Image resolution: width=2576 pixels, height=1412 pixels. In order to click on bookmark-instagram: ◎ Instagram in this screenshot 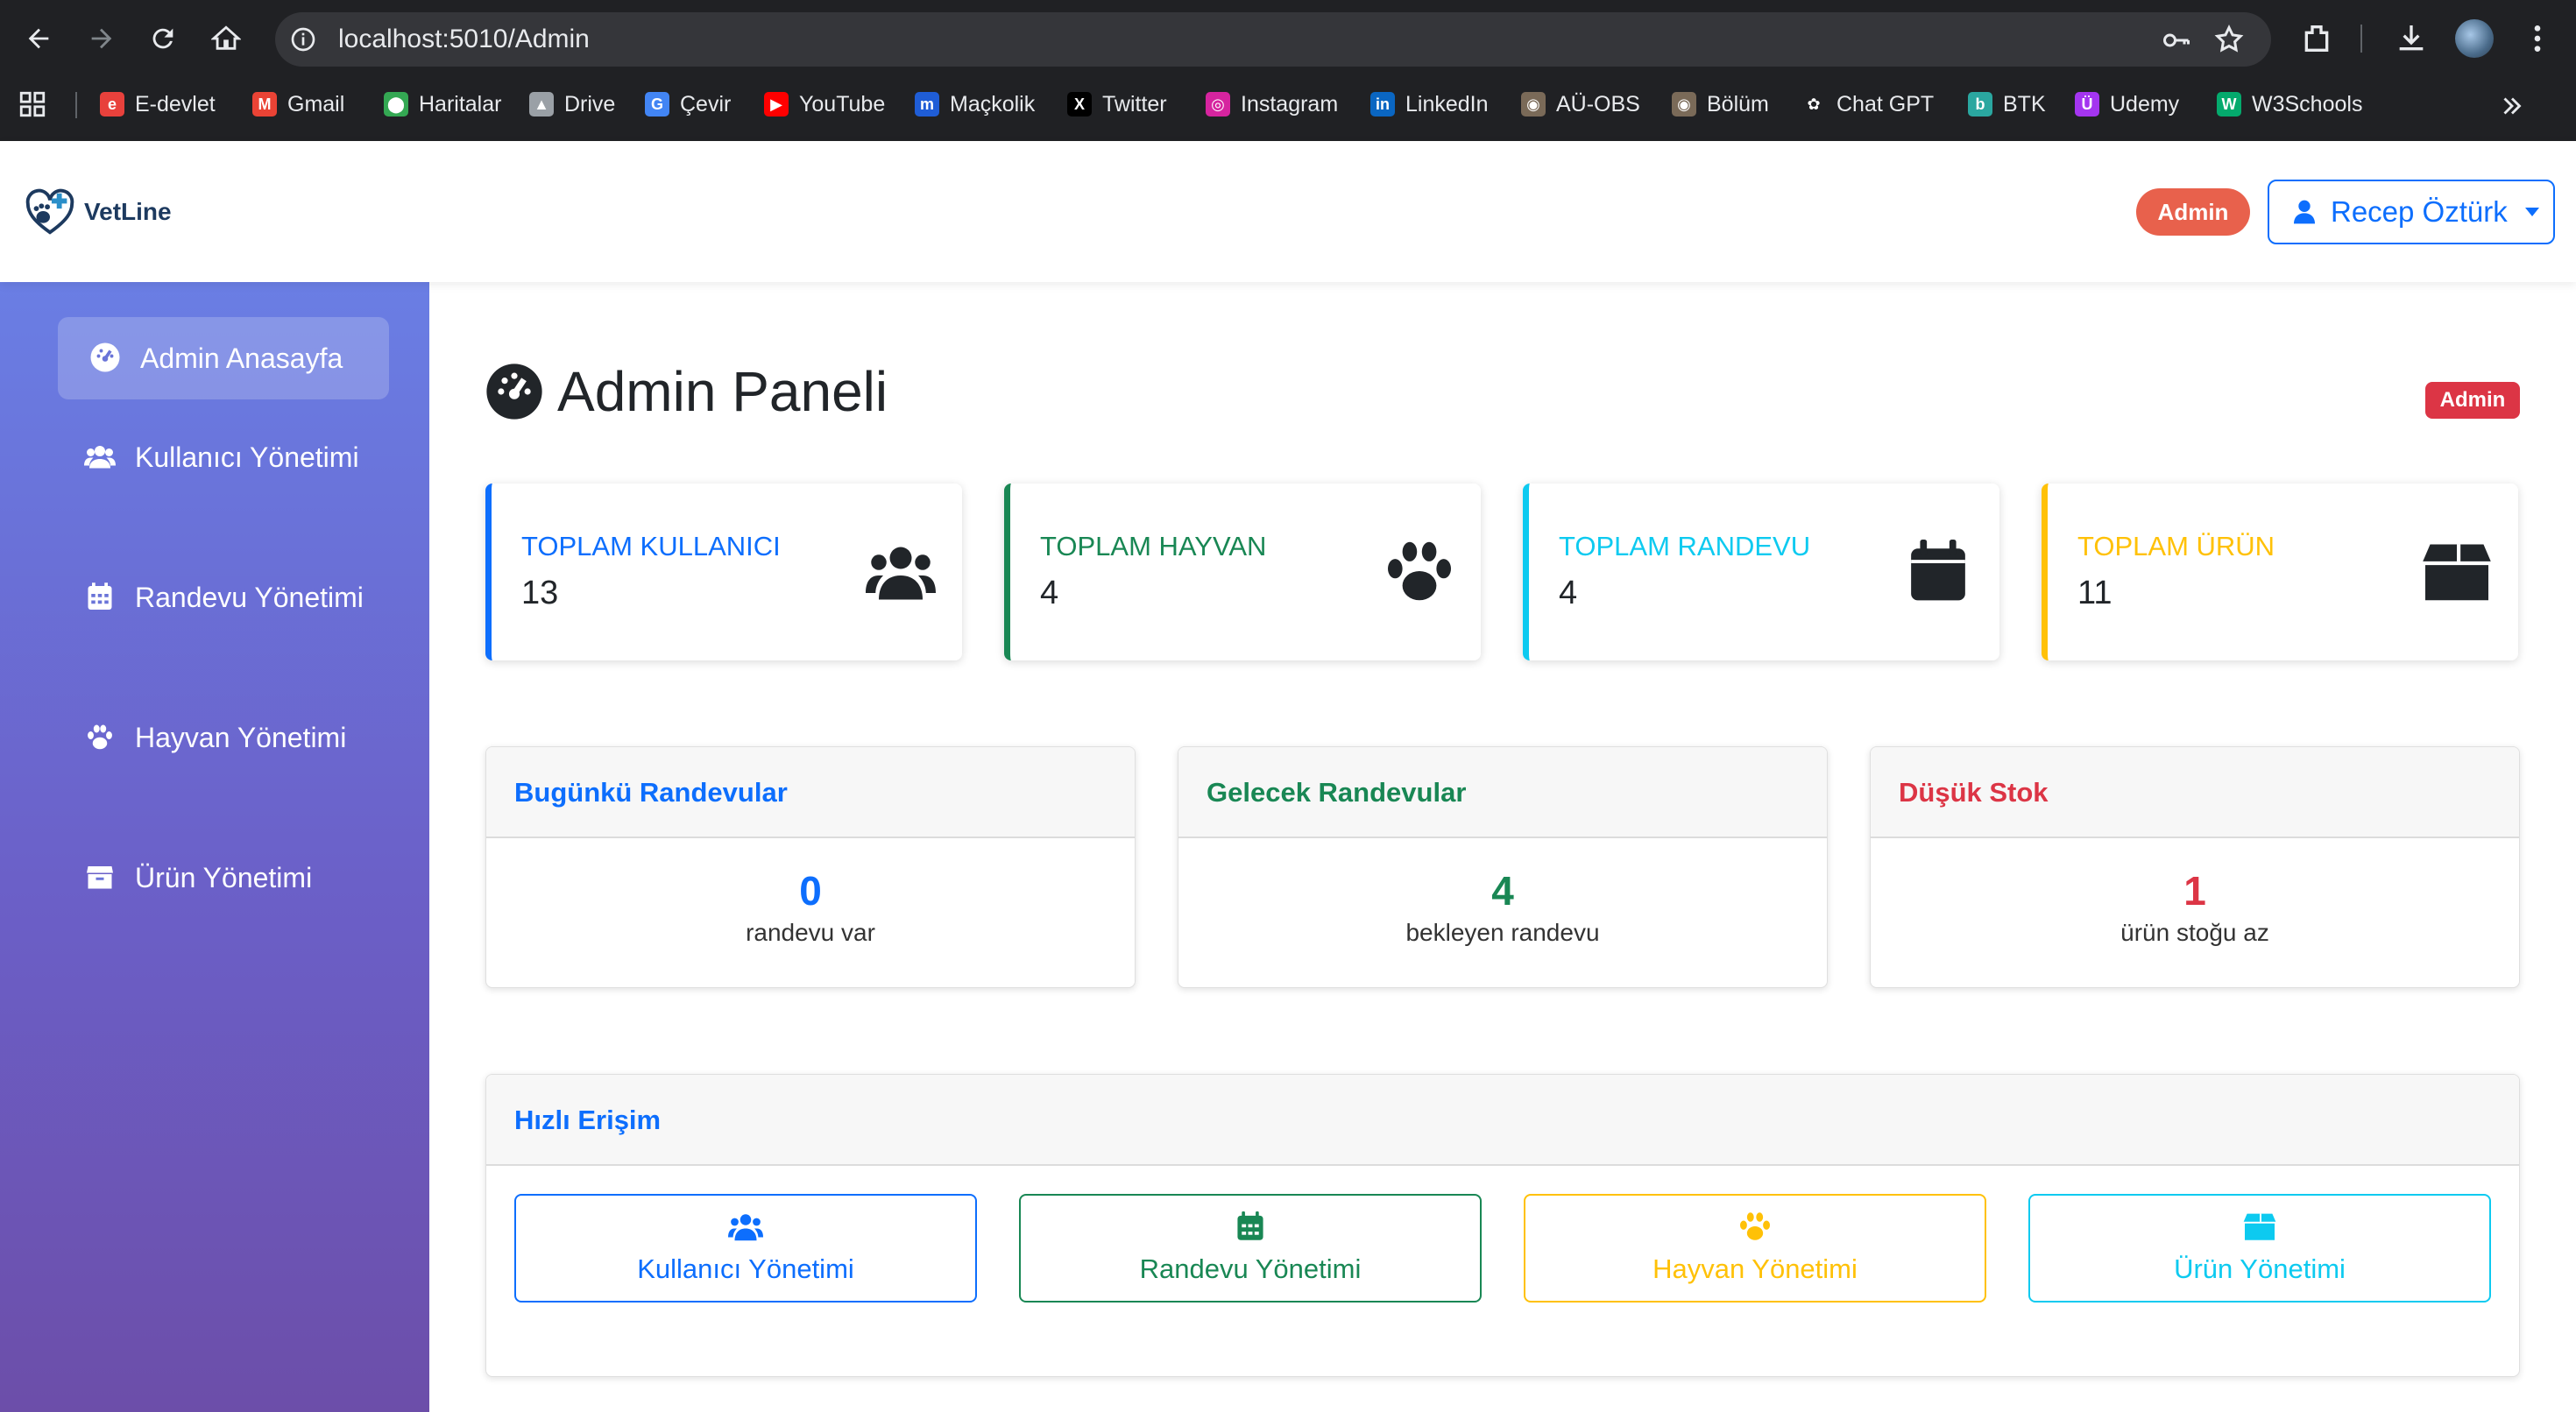, I will do `click(1272, 104)`.